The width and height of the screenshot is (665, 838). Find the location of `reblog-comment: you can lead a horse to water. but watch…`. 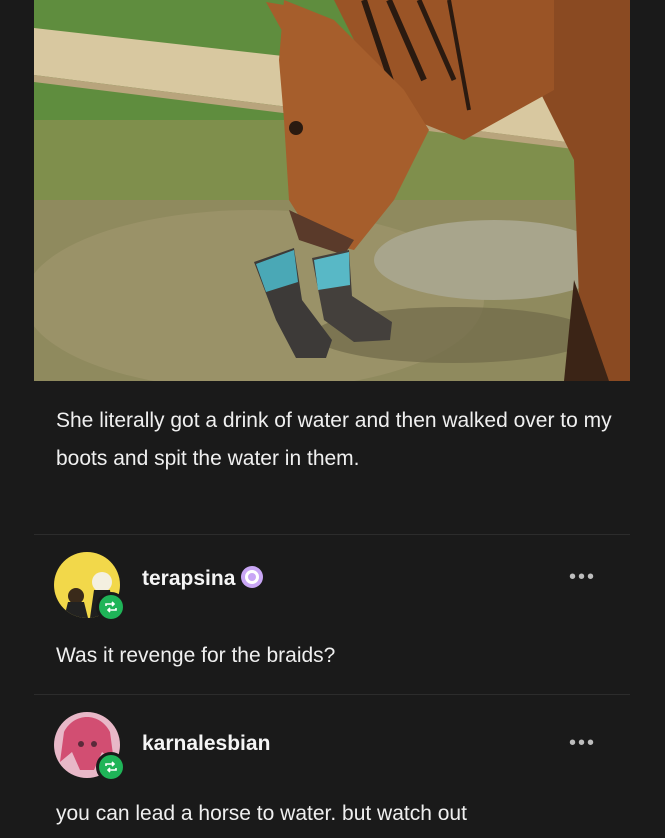

reblog-comment: you can lead a horse to water. but watch… is located at coordinates (261, 813).